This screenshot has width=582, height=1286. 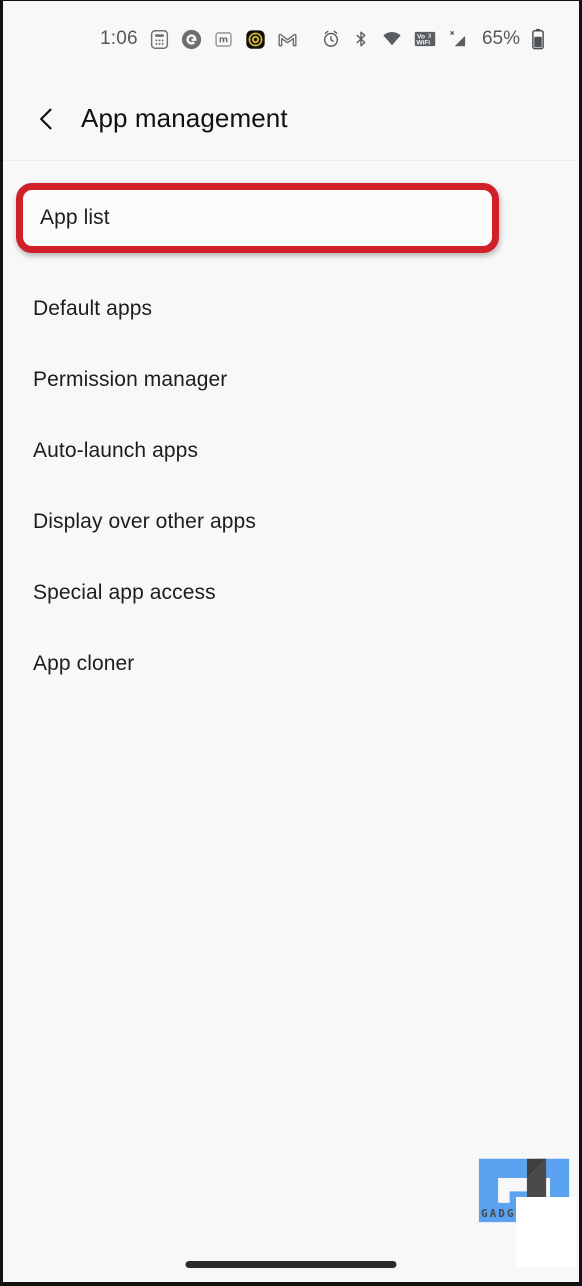 I want to click on list-item-label: Auto-launch apps, so click(x=116, y=450).